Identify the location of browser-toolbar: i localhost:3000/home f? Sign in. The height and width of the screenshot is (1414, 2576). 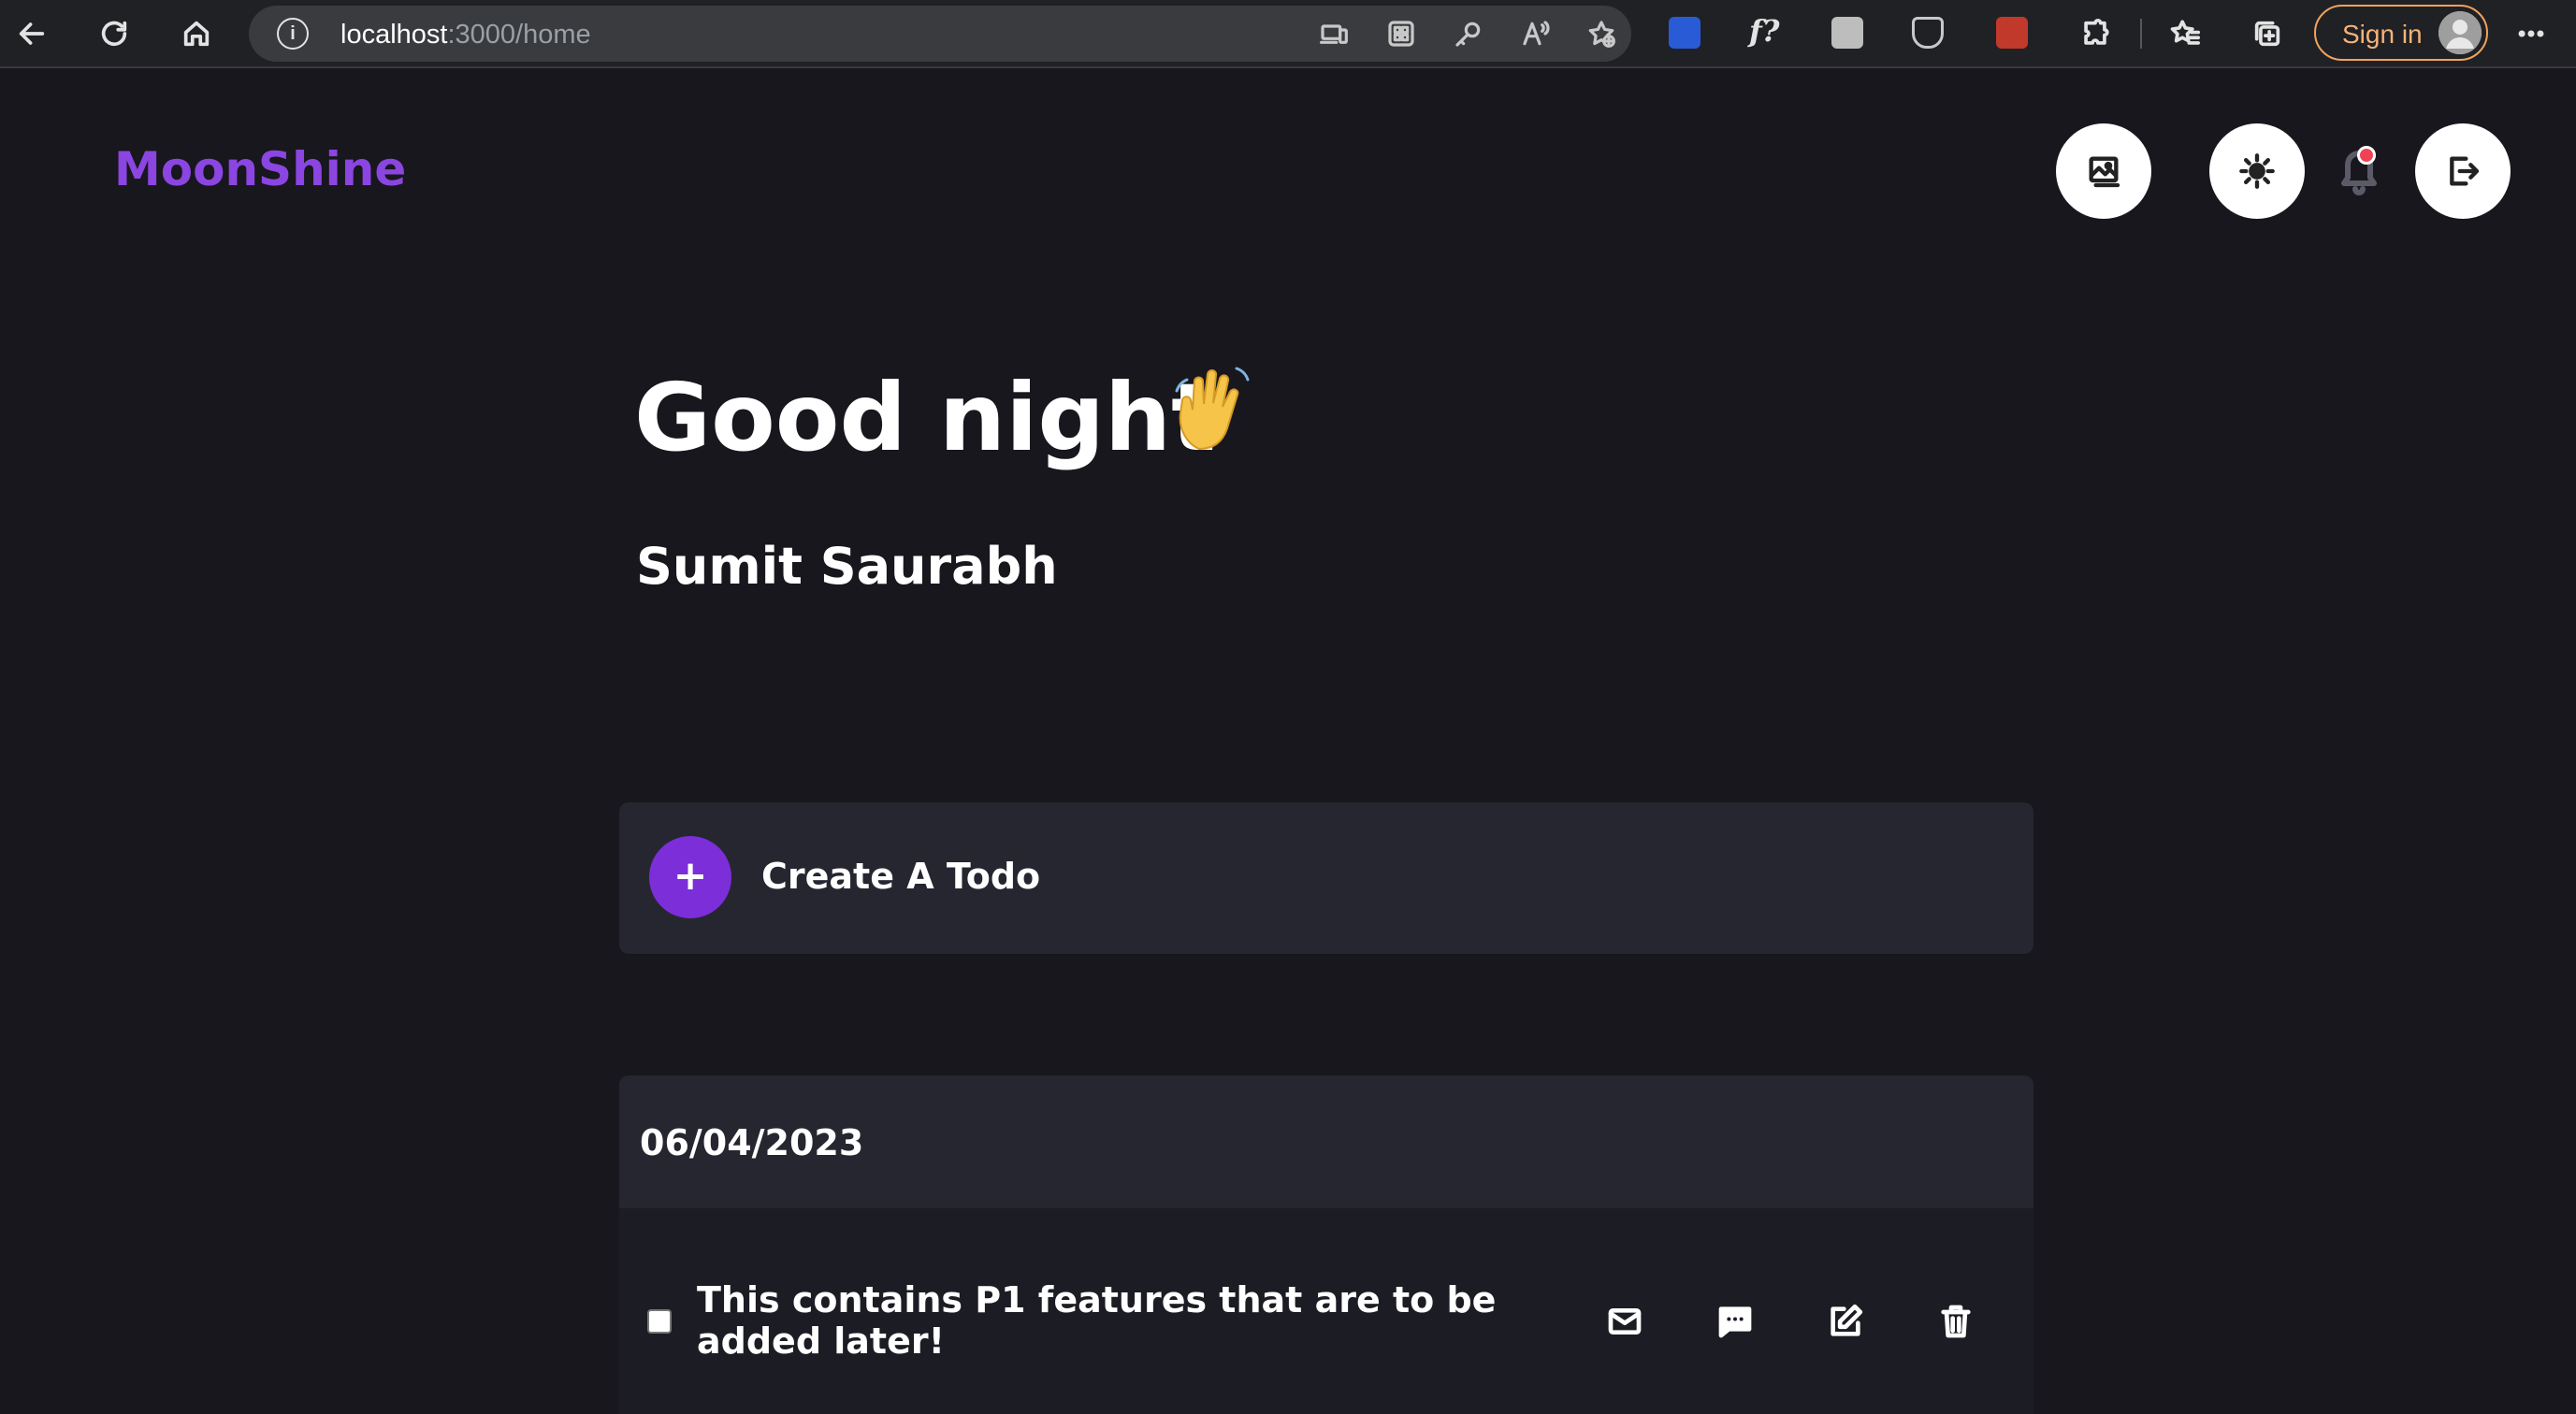
(1288, 34).